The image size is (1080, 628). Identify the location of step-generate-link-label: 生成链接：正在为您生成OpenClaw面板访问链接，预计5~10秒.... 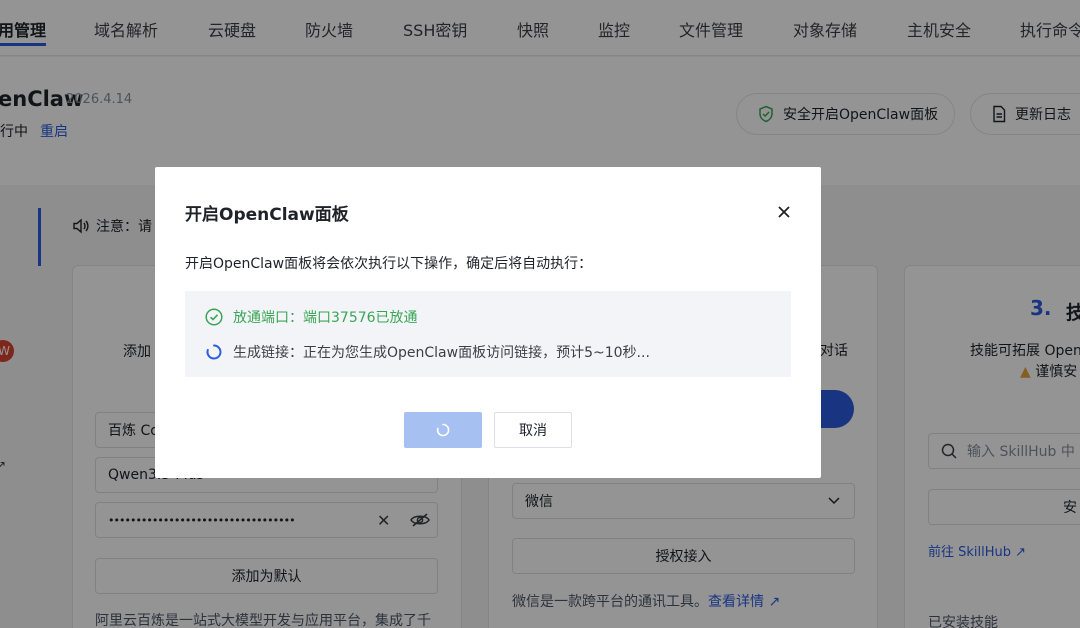
(441, 353).